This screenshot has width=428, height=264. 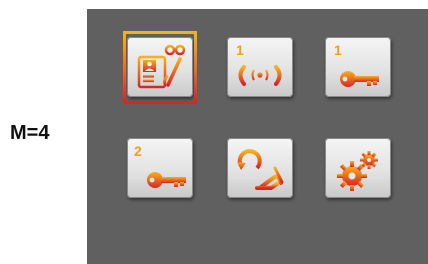 I want to click on key-1-tile: 1, so click(x=358, y=67).